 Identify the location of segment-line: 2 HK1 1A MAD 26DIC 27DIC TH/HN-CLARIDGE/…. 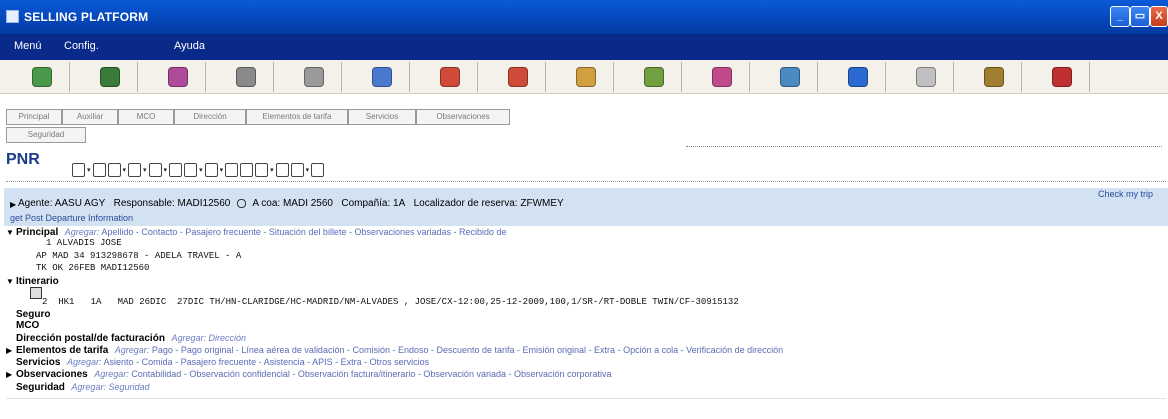
(390, 302).